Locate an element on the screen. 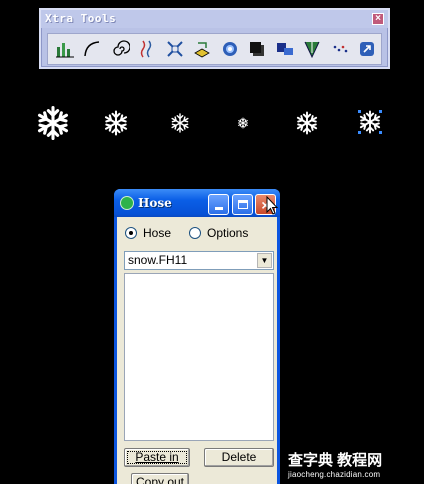 This screenshot has width=424, height=484. smudge-tool-icon is located at coordinates (230, 49).